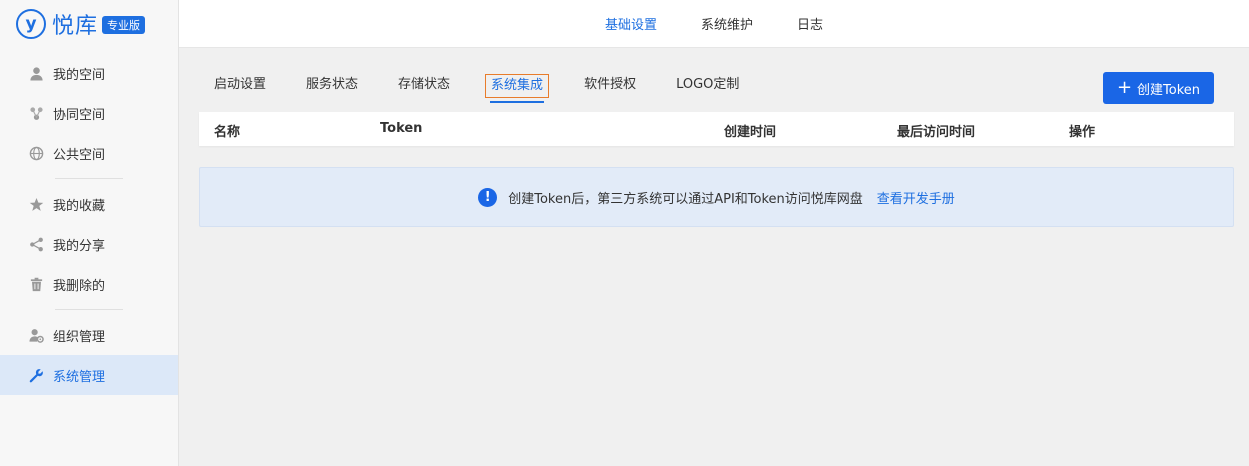 Image resolution: width=1249 pixels, height=466 pixels. What do you see at coordinates (707, 86) in the screenshot?
I see `tab-logo-customization: LOGO定制` at bounding box center [707, 86].